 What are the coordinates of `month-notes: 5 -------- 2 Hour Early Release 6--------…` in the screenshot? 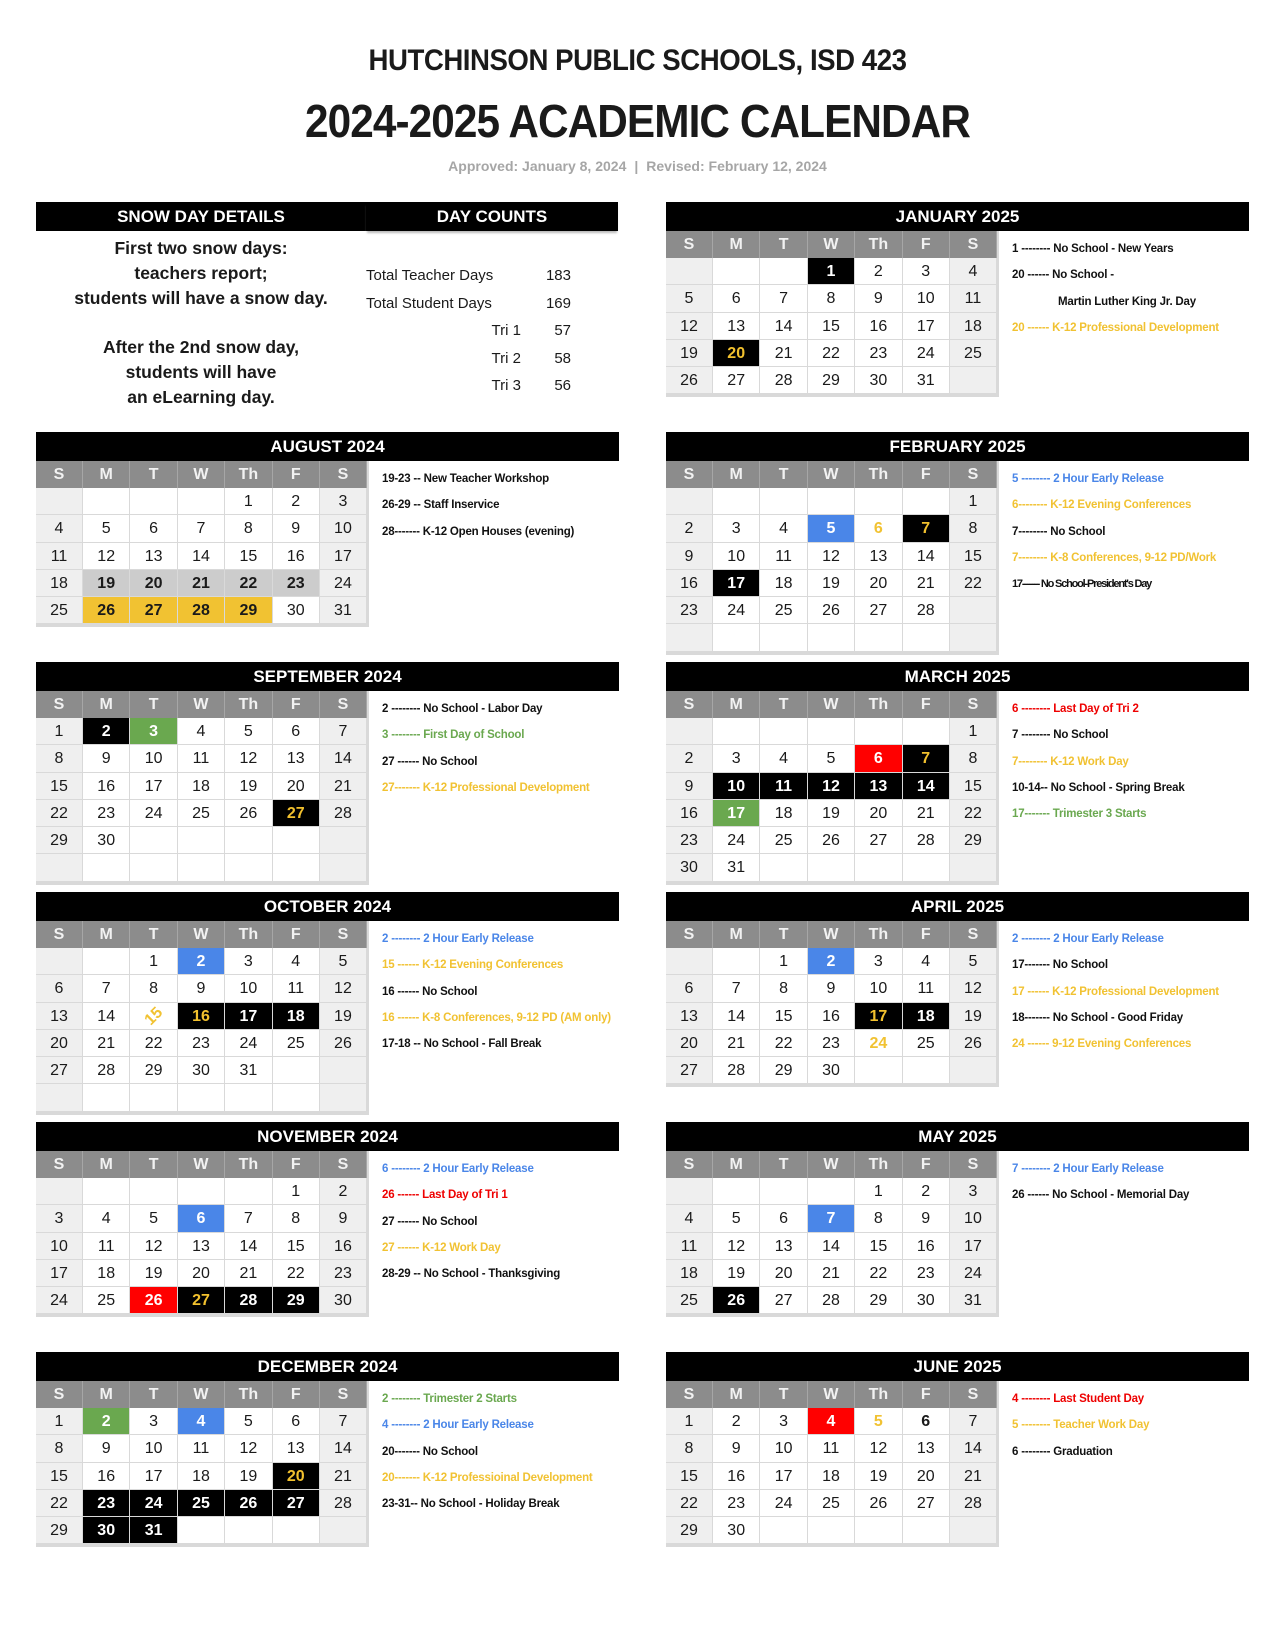 It's located at (1132, 534).